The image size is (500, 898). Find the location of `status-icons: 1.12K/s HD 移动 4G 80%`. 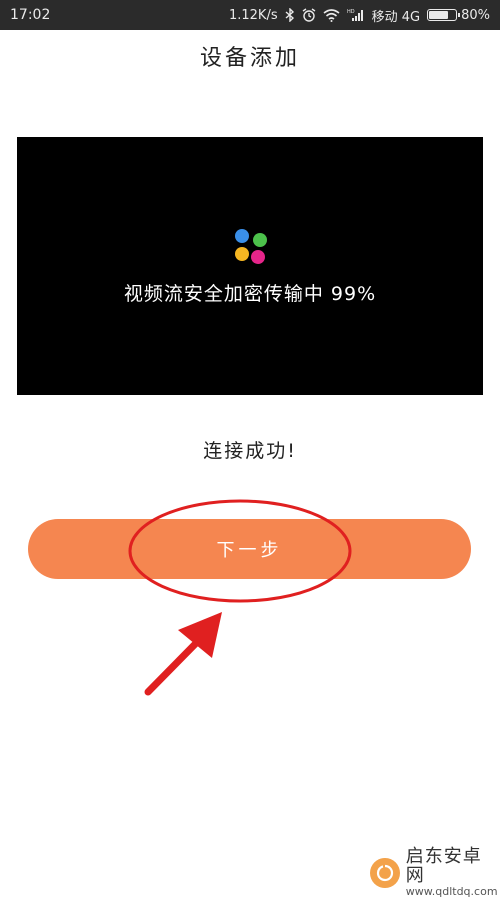

status-icons: 1.12K/s HD 移动 4G 80% is located at coordinates (359, 15).